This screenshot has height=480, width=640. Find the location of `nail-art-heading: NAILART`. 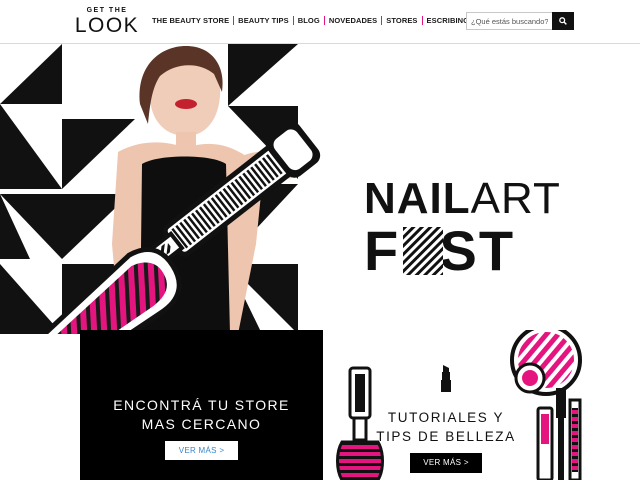

nail-art-heading: NAILART is located at coordinates (469, 199).